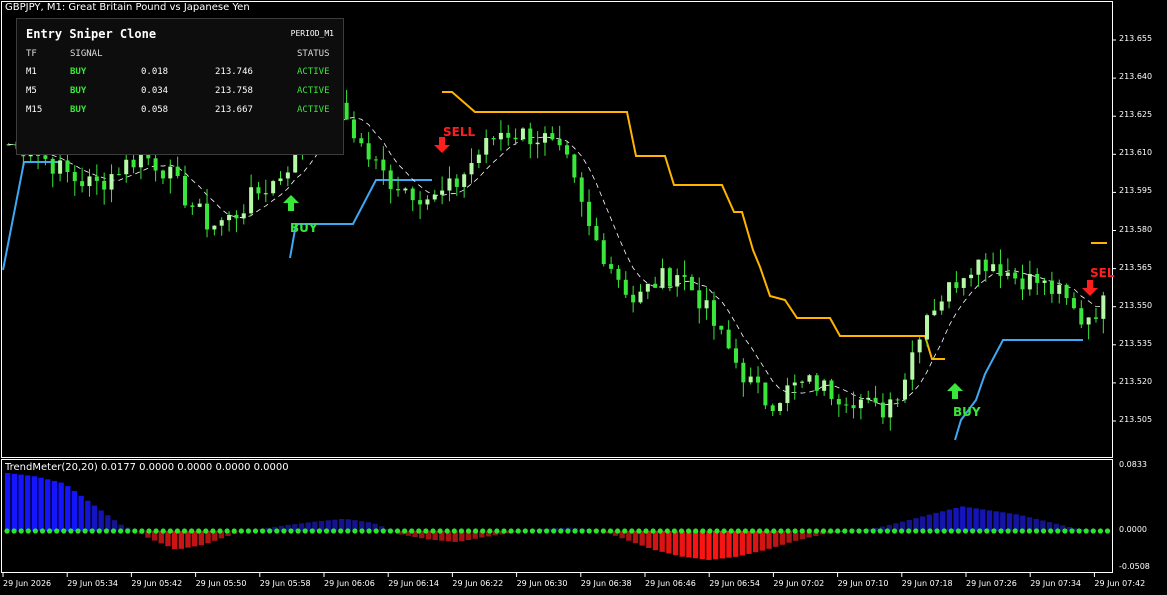  I want to click on buy-signal-label: BUY, so click(304, 228).